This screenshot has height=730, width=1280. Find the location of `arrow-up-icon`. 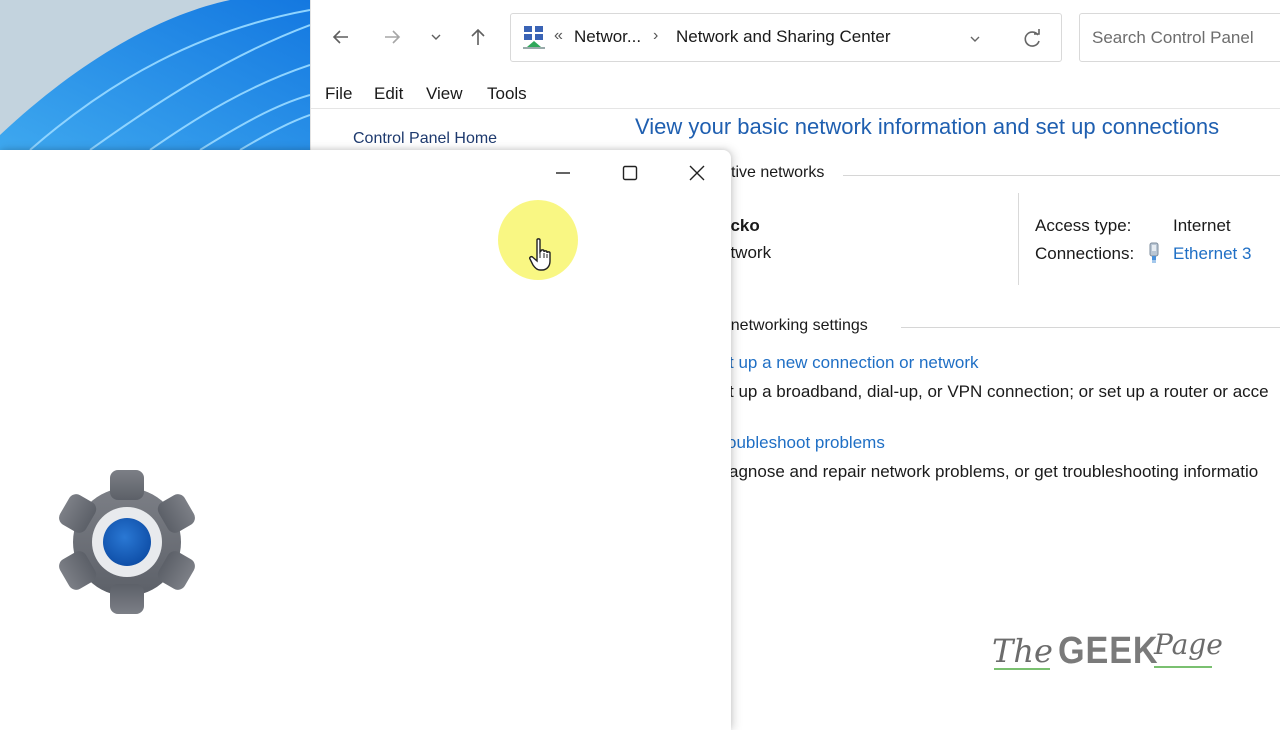

arrow-up-icon is located at coordinates (478, 36).